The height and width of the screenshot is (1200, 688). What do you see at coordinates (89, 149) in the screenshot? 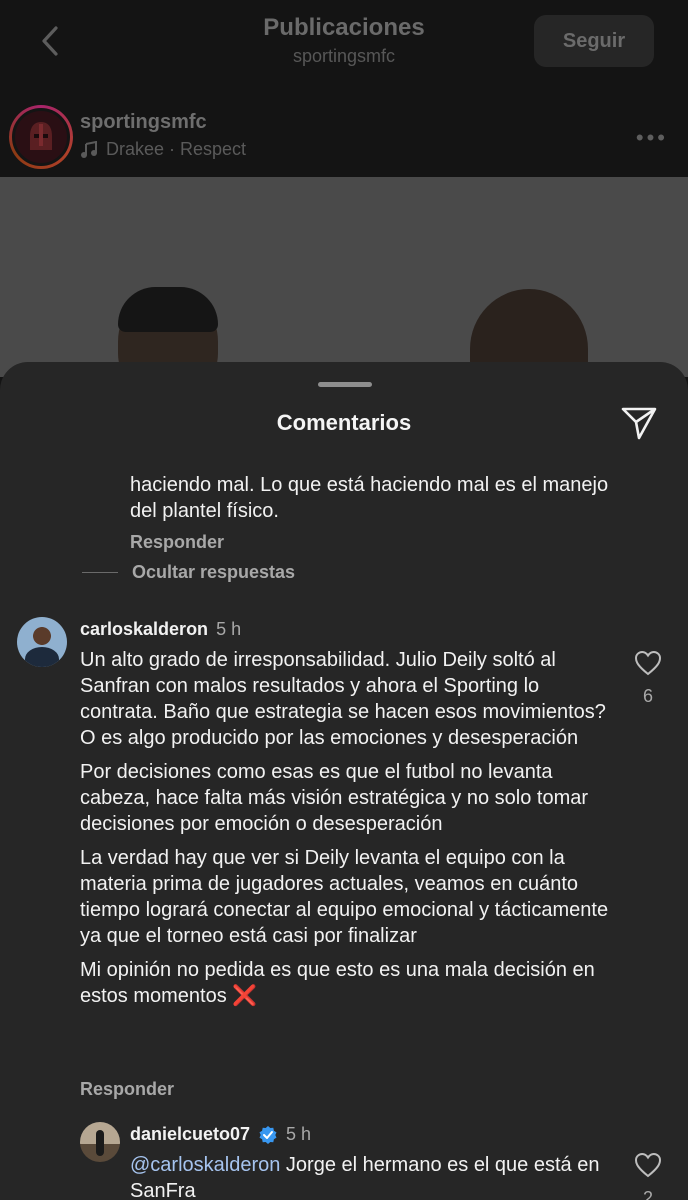
I see `music-note-icon` at bounding box center [89, 149].